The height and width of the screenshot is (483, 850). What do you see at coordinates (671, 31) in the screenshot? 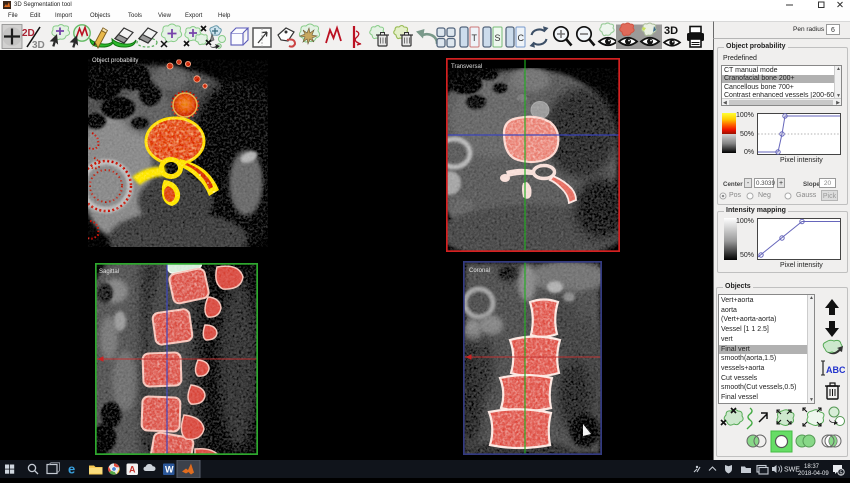
I see `svg-text: 3D` at bounding box center [671, 31].